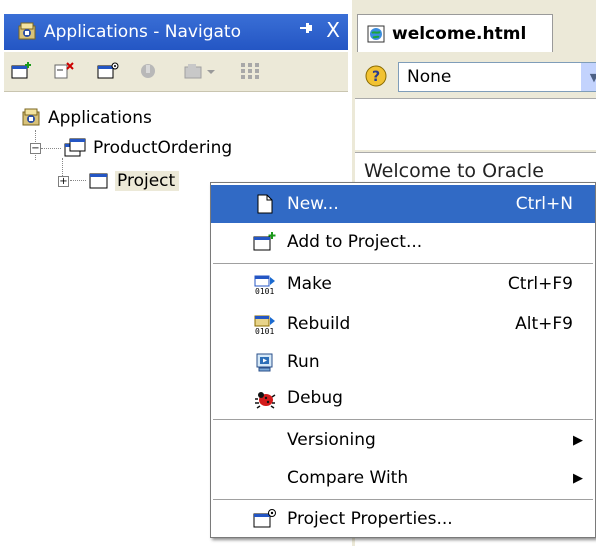 The height and width of the screenshot is (546, 596). What do you see at coordinates (22, 71) in the screenshot?
I see `new-application-icon` at bounding box center [22, 71].